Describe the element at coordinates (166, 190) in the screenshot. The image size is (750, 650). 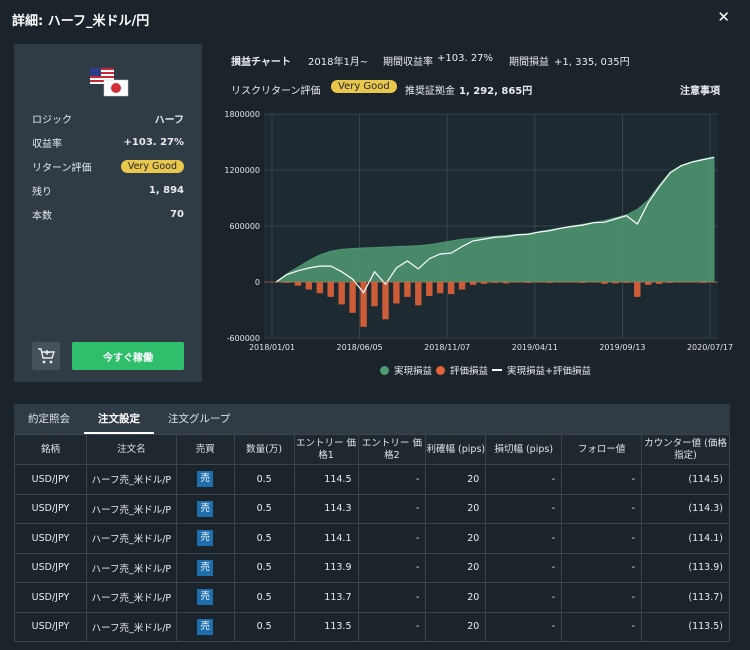
I see `remaining-value: 1, 894` at that location.